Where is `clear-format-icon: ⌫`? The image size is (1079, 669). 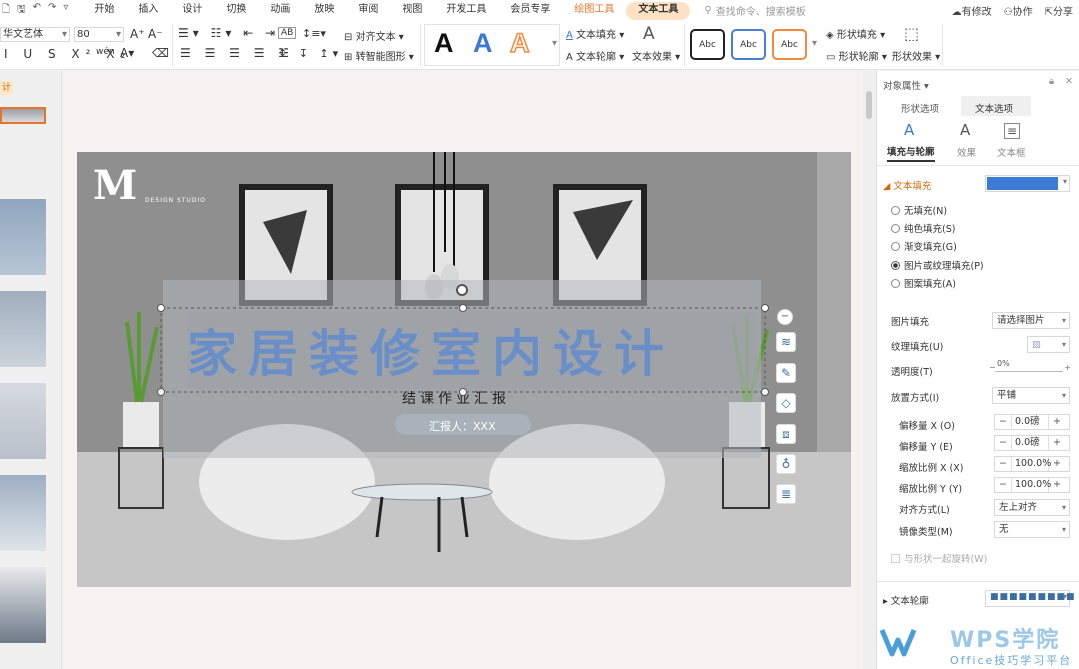
clear-format-icon: ⌫ is located at coordinates (160, 53).